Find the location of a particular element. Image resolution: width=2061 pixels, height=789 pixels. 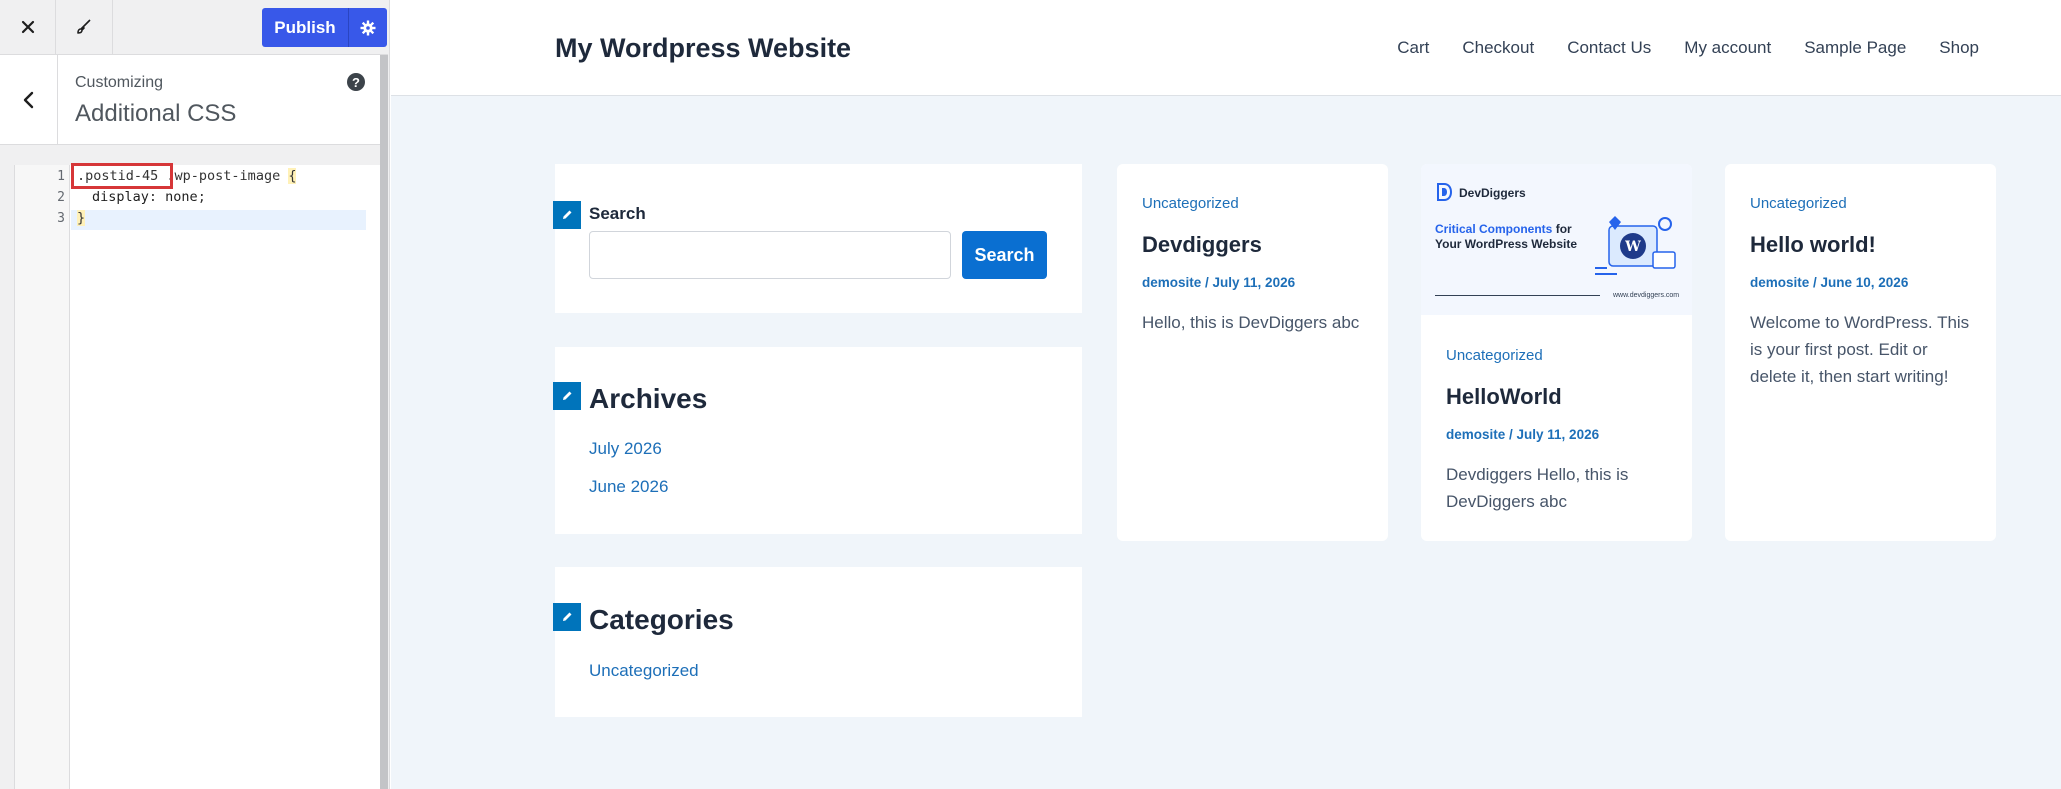

search-label: Search is located at coordinates (617, 213).